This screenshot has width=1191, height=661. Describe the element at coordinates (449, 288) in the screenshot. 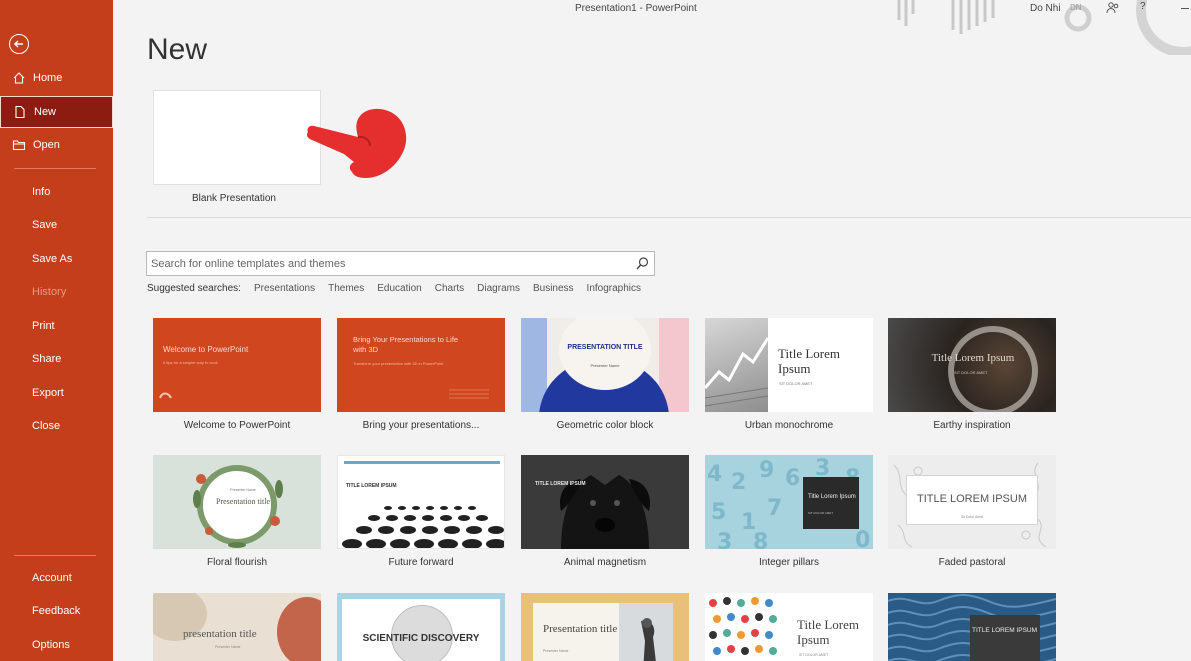

I see `suggested-link-charts: Charts` at that location.